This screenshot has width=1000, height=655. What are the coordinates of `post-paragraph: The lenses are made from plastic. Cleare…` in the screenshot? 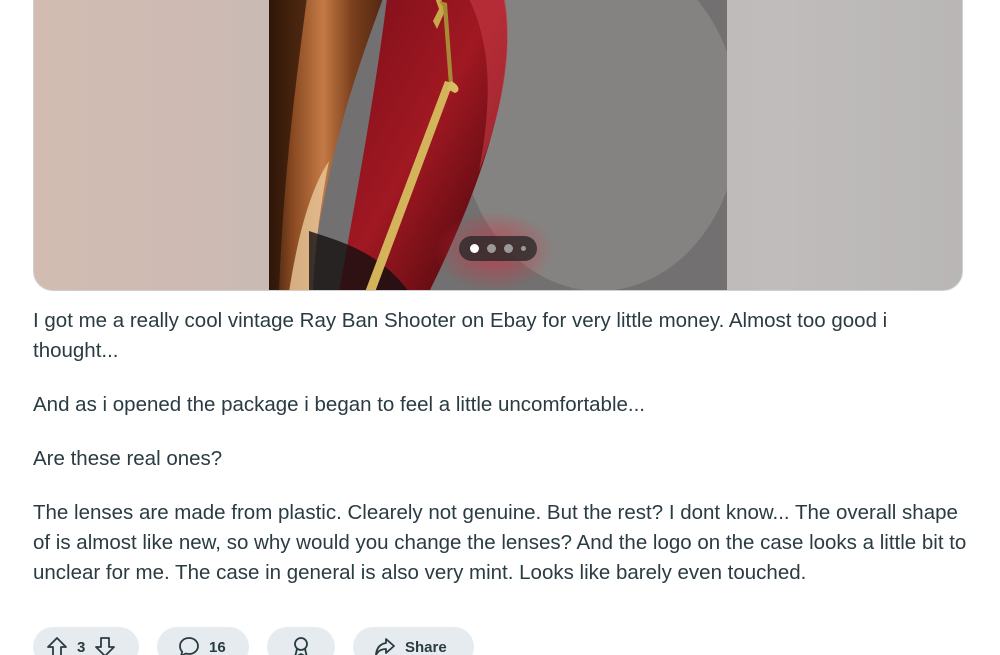 It's located at (500, 542).